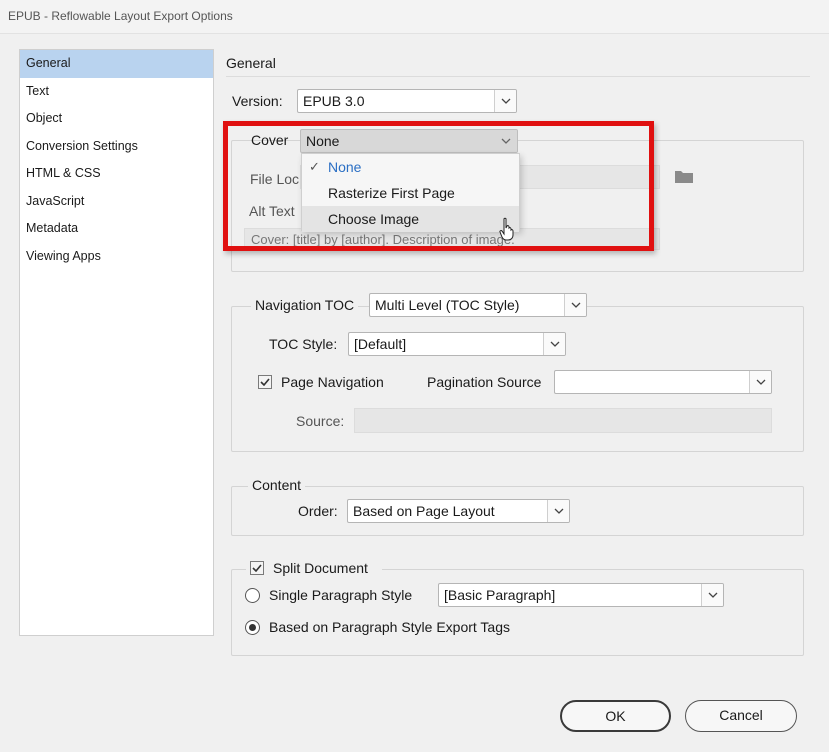 This screenshot has height=752, width=829. Describe the element at coordinates (252, 627) in the screenshot. I see `export-tags-radio` at that location.